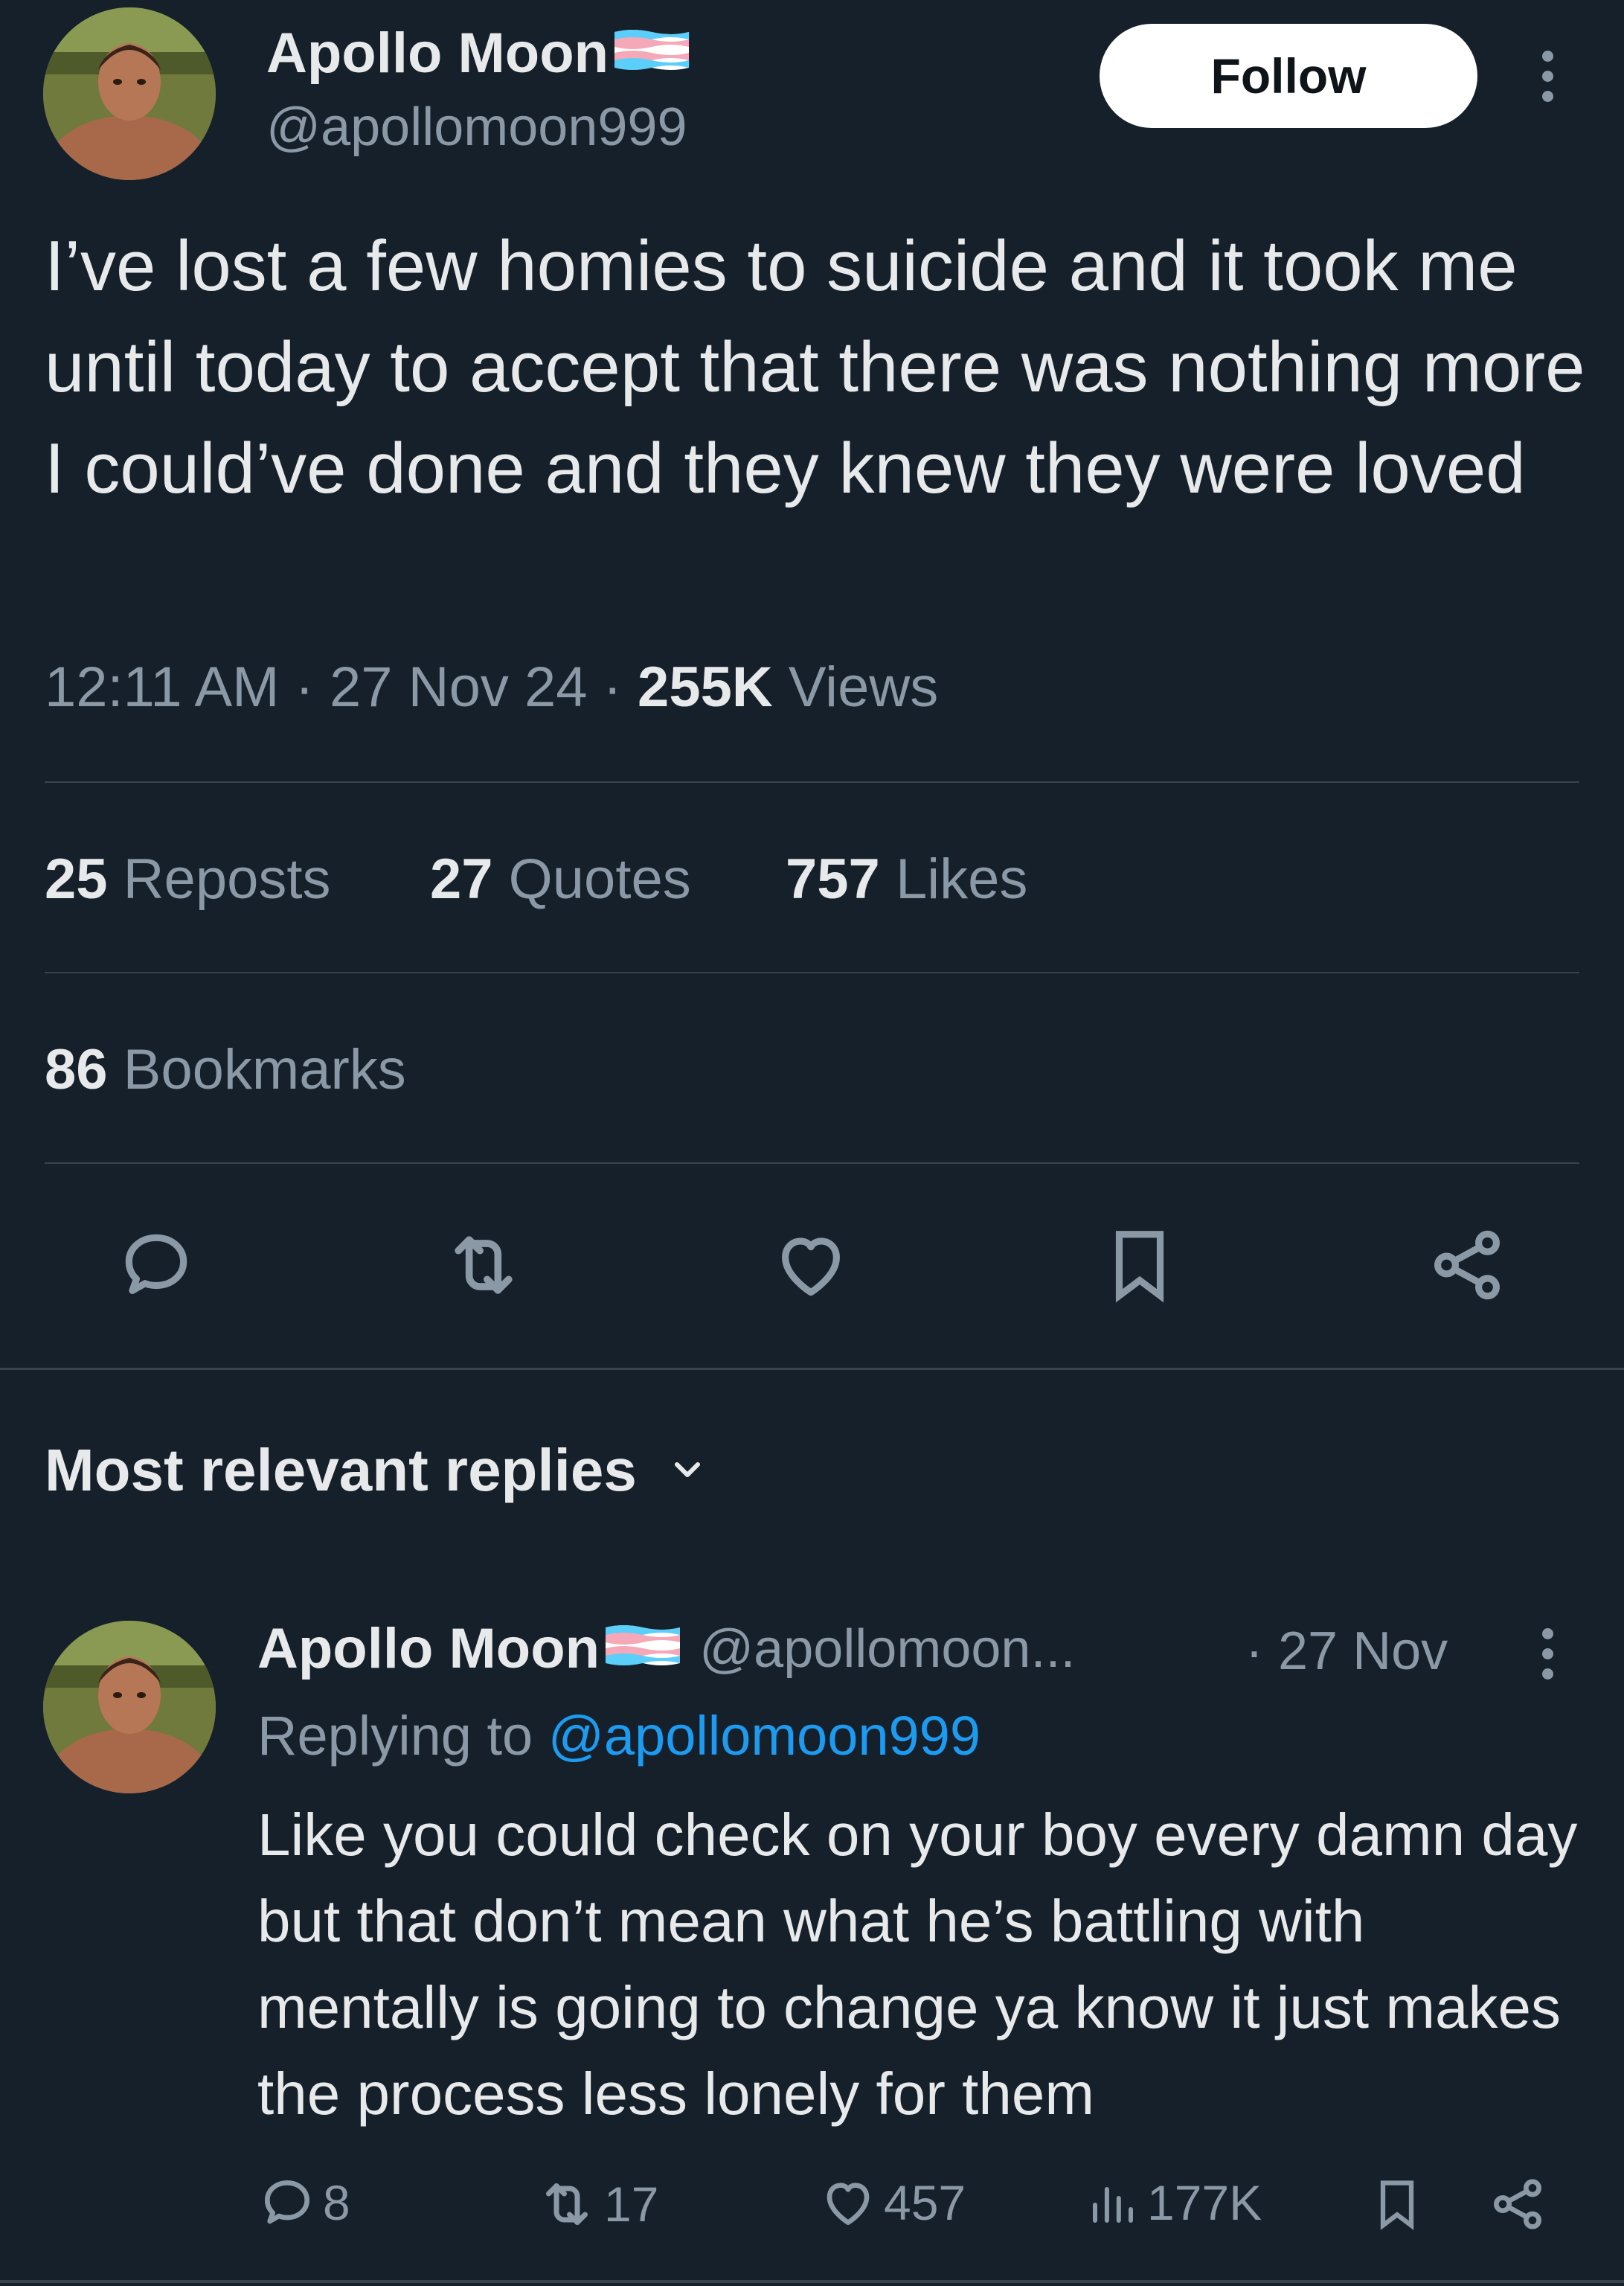  Describe the element at coordinates (129, 1707) in the screenshot. I see `reply-author-avatar` at that location.